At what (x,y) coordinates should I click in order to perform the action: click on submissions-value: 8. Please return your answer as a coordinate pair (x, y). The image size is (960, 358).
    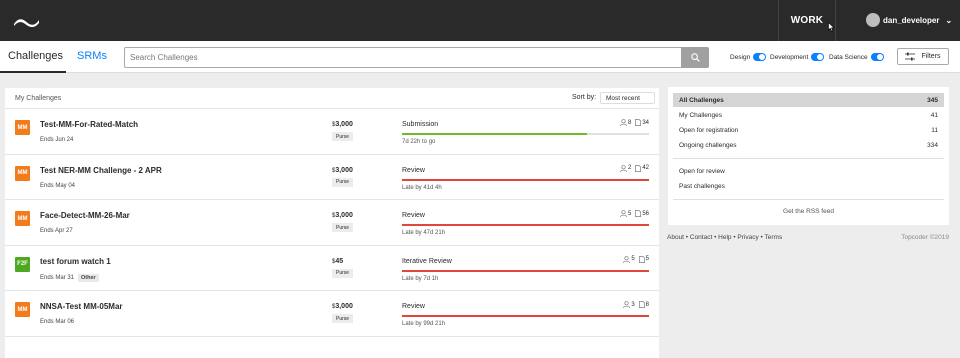
    Looking at the image, I should click on (647, 304).